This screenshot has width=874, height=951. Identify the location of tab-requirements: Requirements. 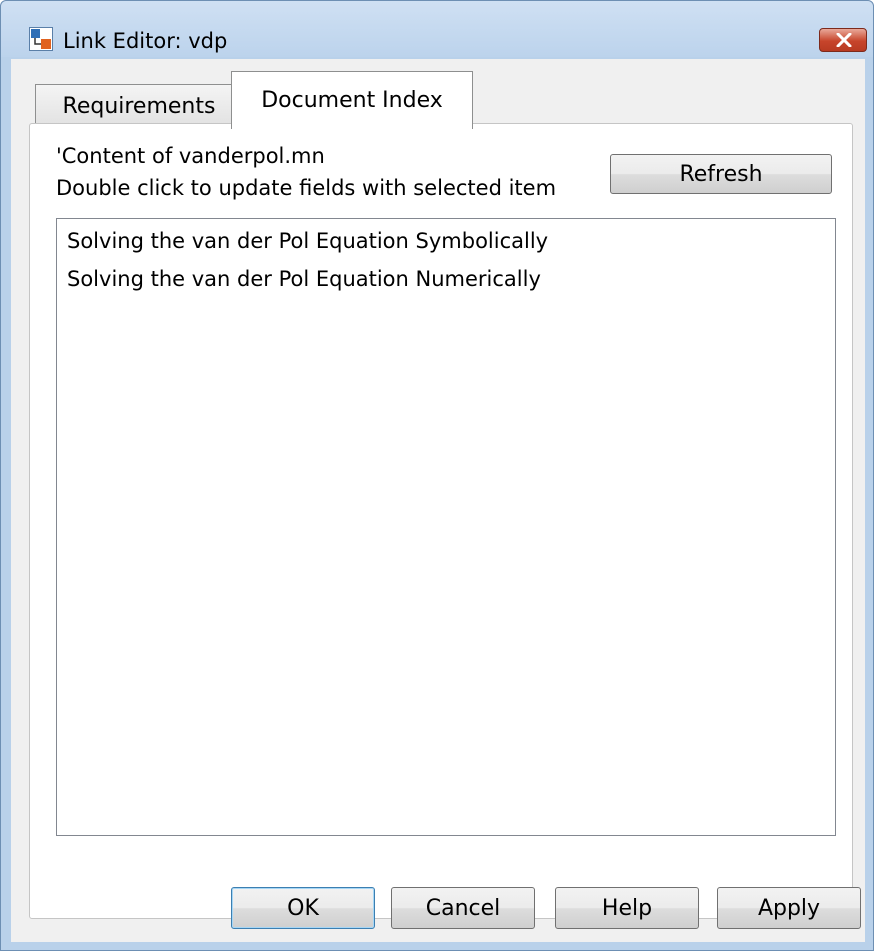
(139, 106).